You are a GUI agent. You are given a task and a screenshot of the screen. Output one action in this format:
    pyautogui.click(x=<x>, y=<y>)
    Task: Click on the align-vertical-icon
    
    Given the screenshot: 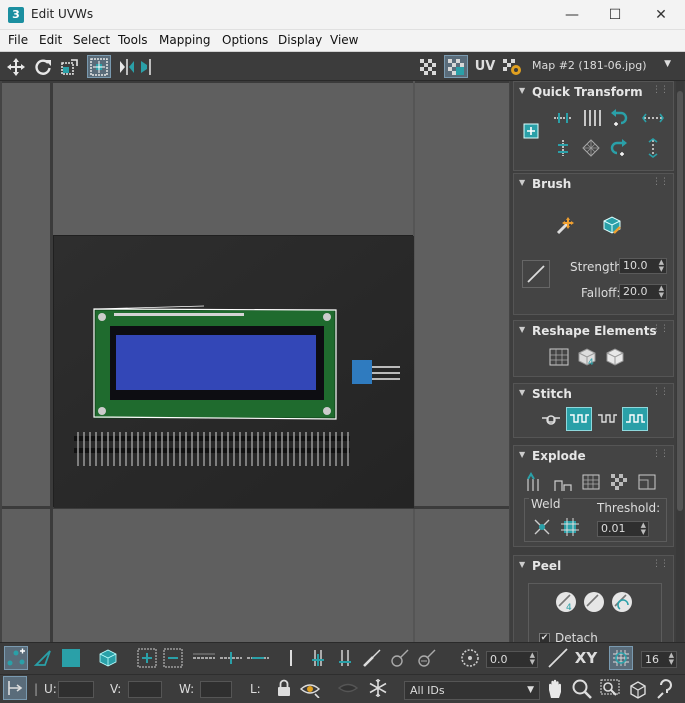 What is the action you would take?
    pyautogui.click(x=563, y=148)
    